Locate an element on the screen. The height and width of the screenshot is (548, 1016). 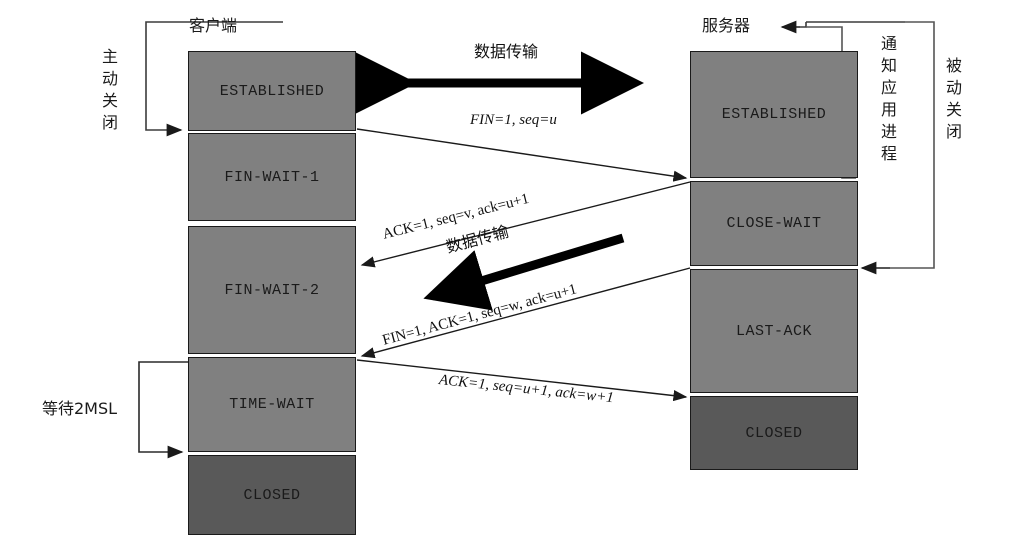
server-title-line is located at coordinates (842, 27).